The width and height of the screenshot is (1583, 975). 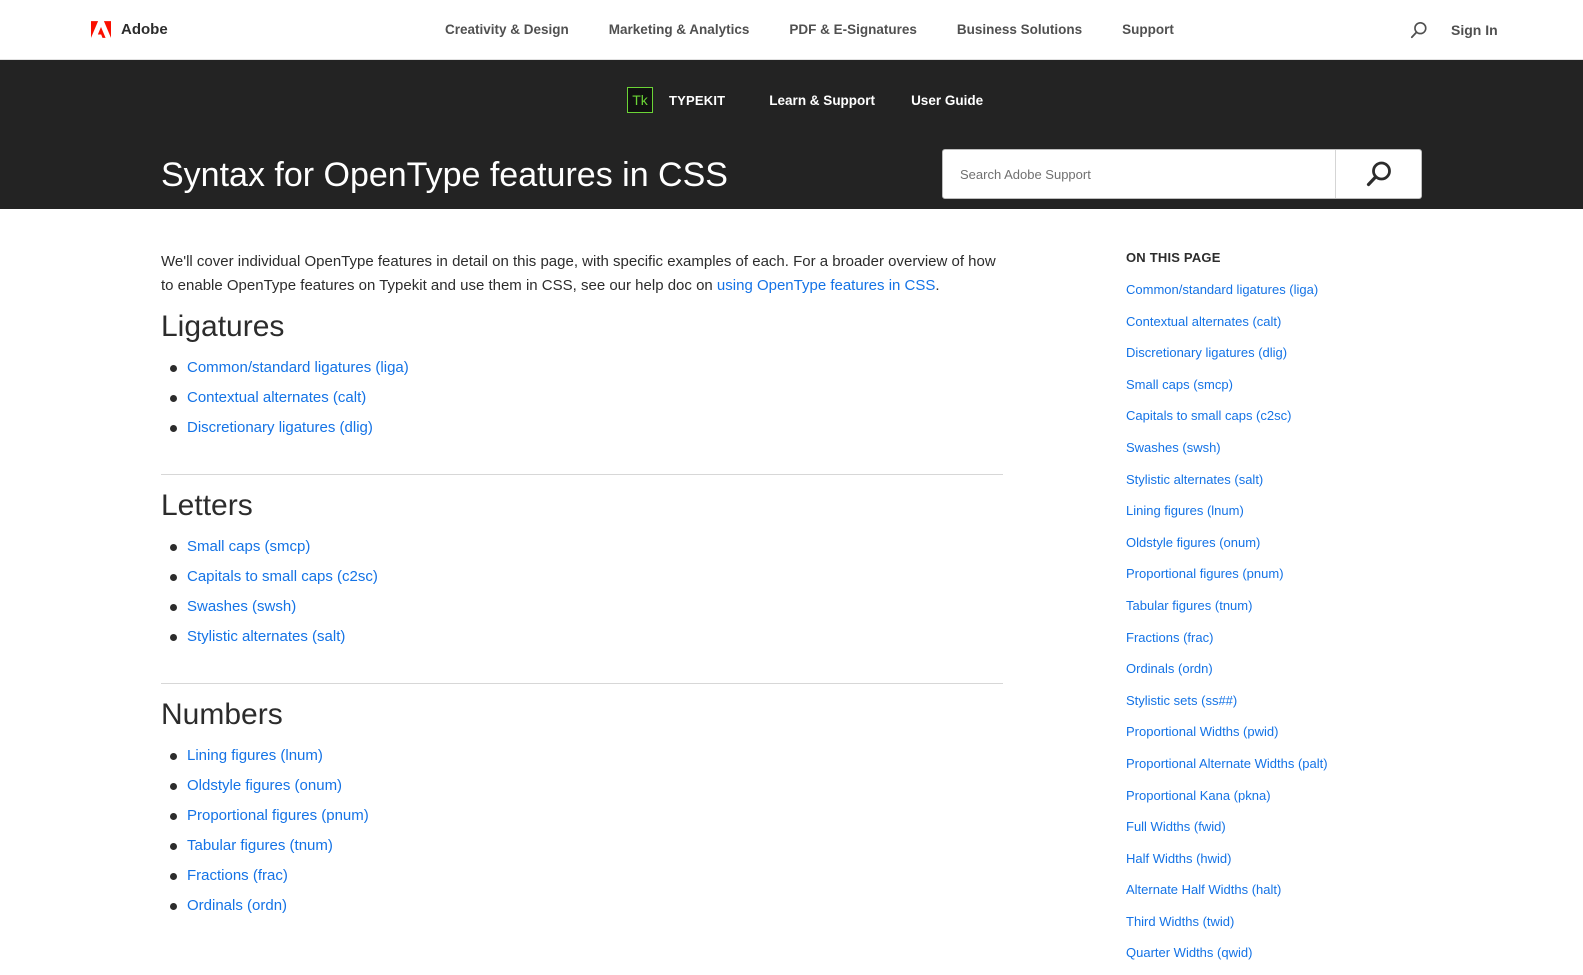 What do you see at coordinates (298, 367) in the screenshot?
I see `feature-link: Common/standard ligatures (liga)` at bounding box center [298, 367].